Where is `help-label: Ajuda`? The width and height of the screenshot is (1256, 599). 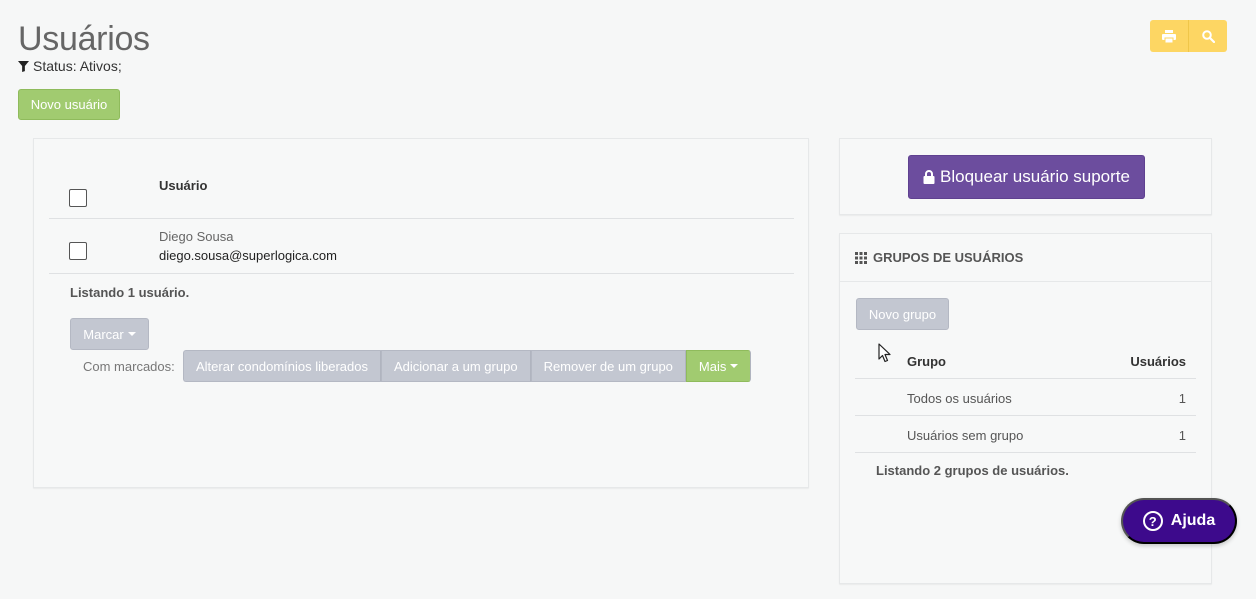
help-label: Ajuda is located at coordinates (1193, 520).